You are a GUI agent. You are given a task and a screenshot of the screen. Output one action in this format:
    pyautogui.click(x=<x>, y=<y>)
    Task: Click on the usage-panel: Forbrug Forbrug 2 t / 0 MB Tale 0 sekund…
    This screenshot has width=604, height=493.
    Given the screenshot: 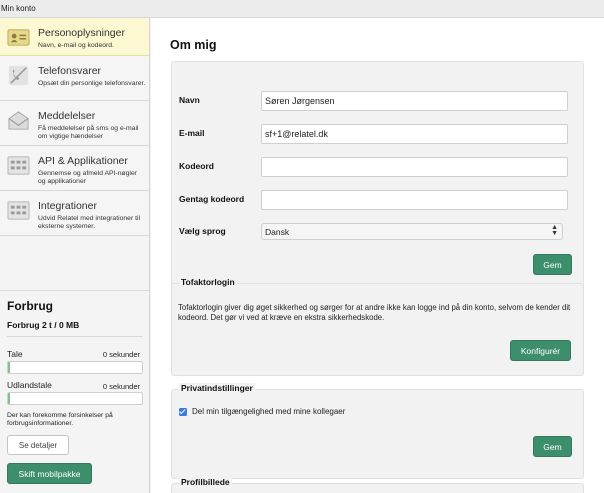 What is the action you would take?
    pyautogui.click(x=74, y=391)
    